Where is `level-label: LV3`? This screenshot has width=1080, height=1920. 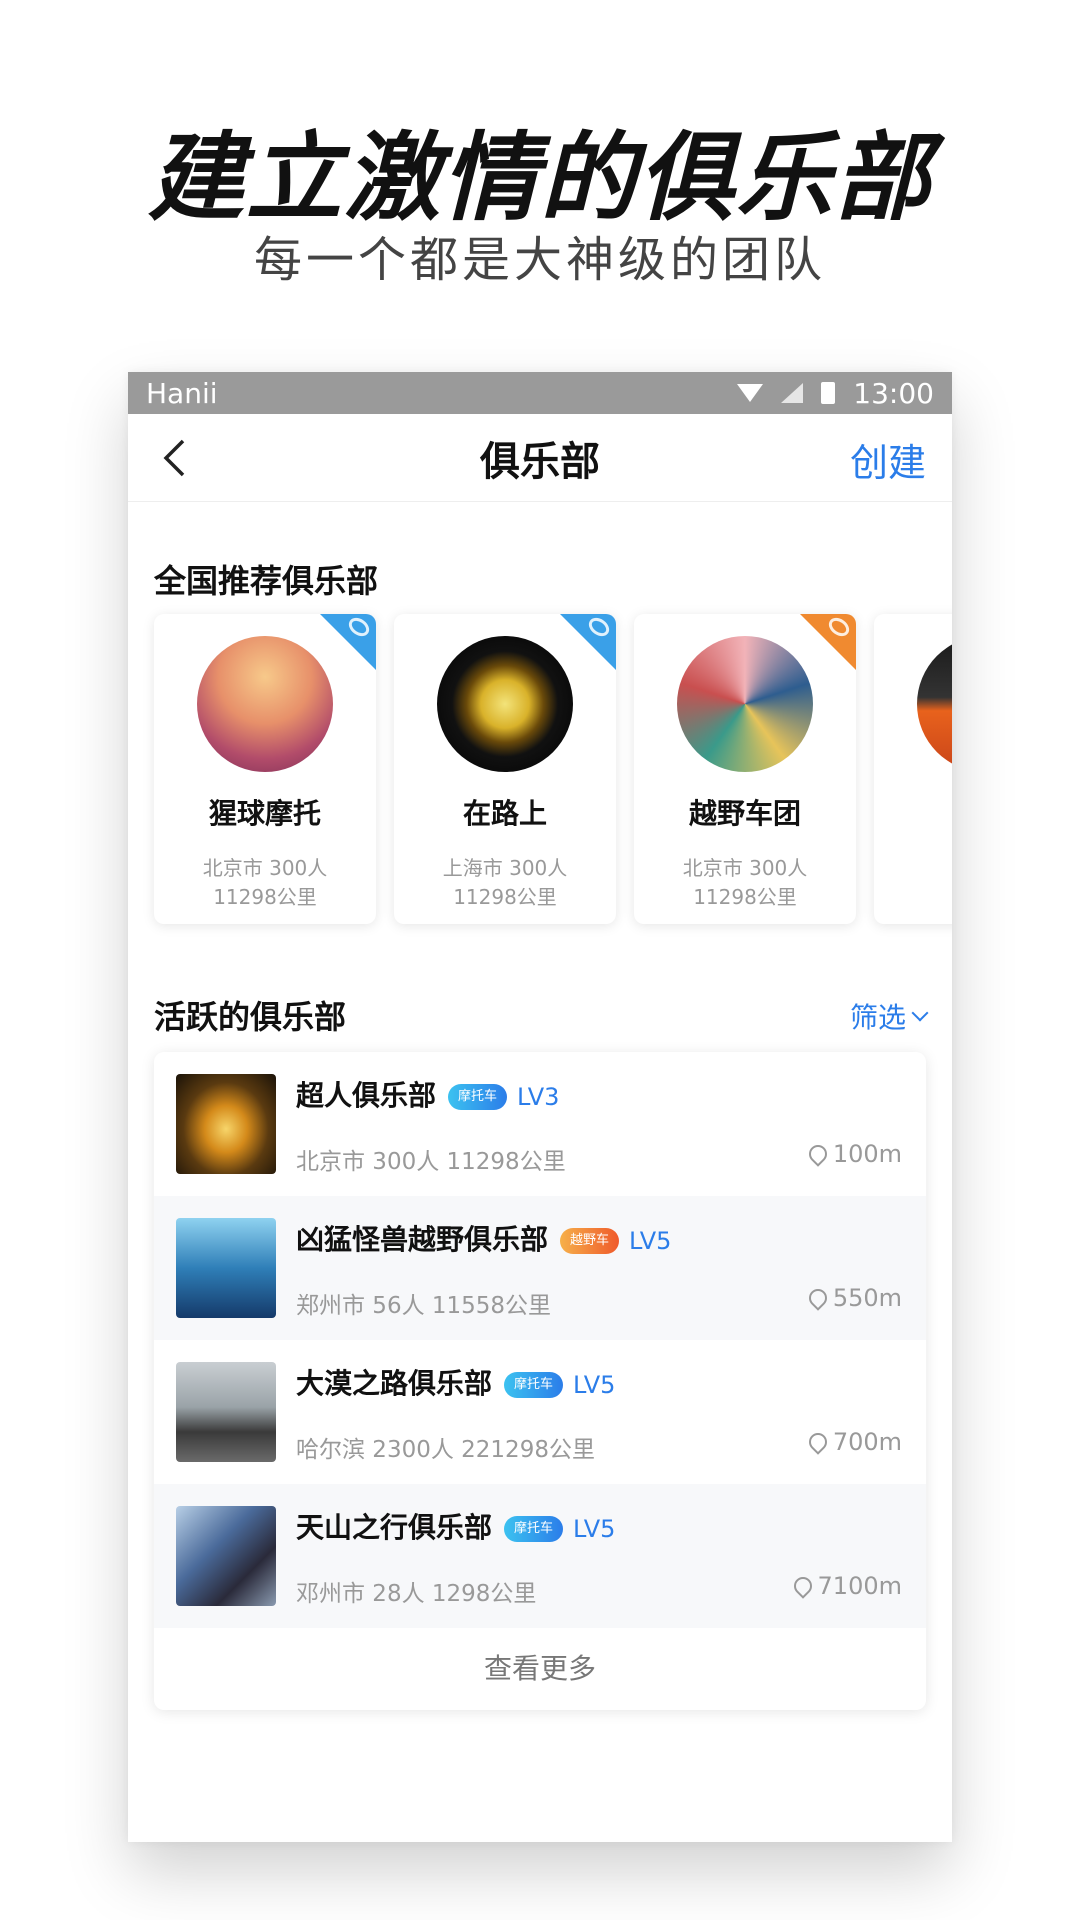
level-label: LV3 is located at coordinates (538, 1097).